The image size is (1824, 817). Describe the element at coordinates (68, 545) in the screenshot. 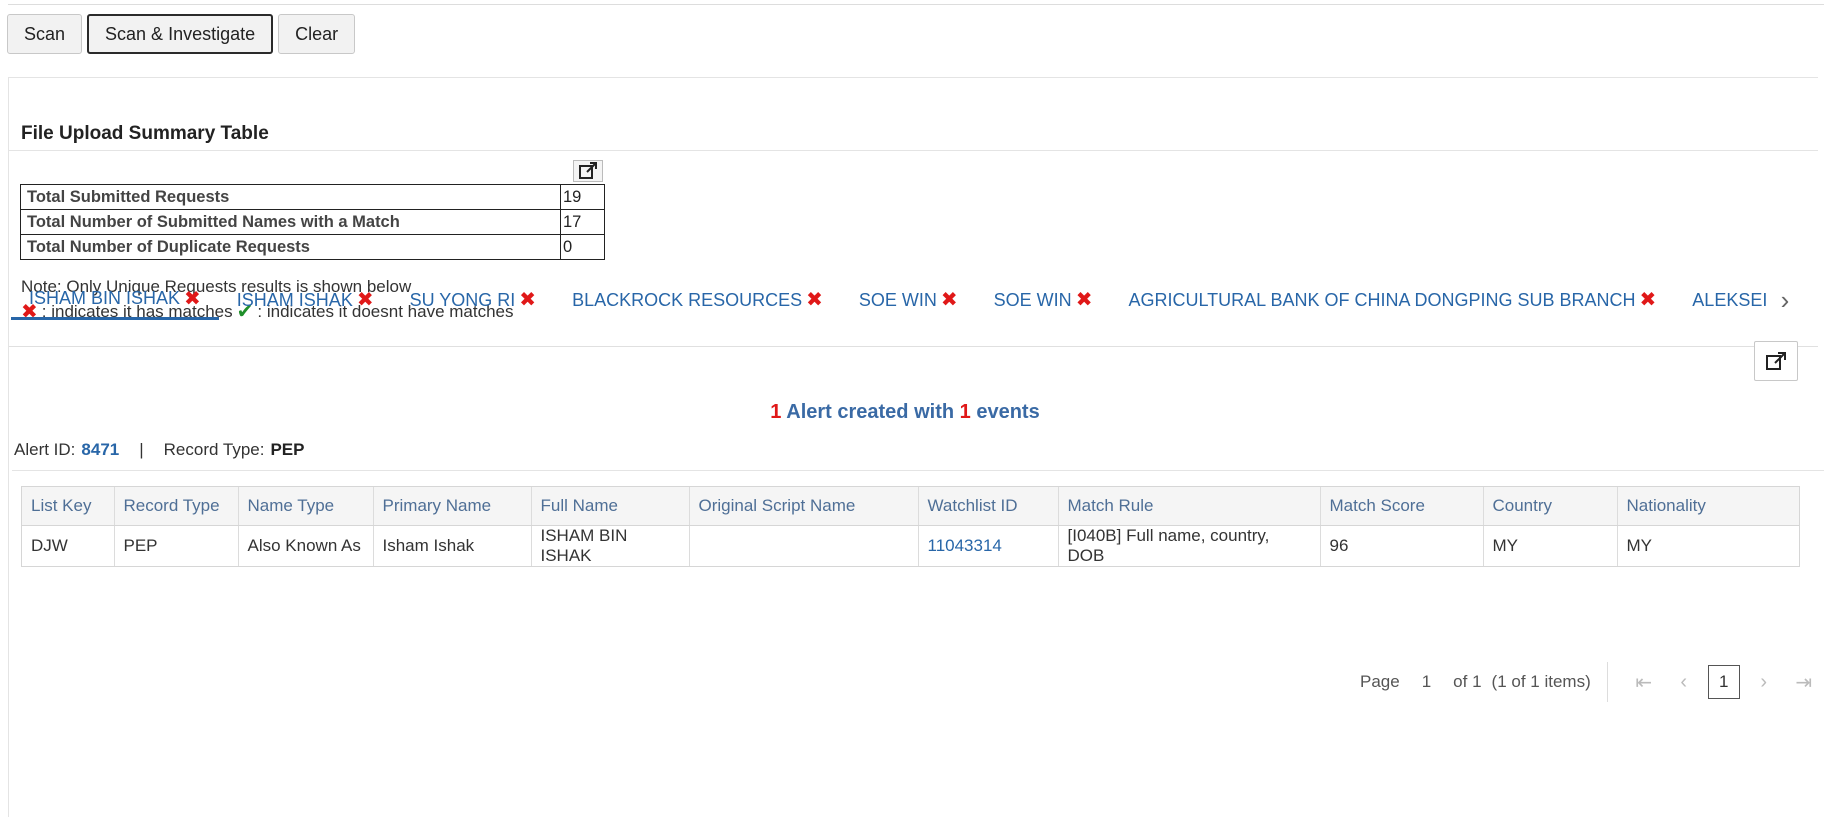

I see `cell-list-key: DJW` at that location.